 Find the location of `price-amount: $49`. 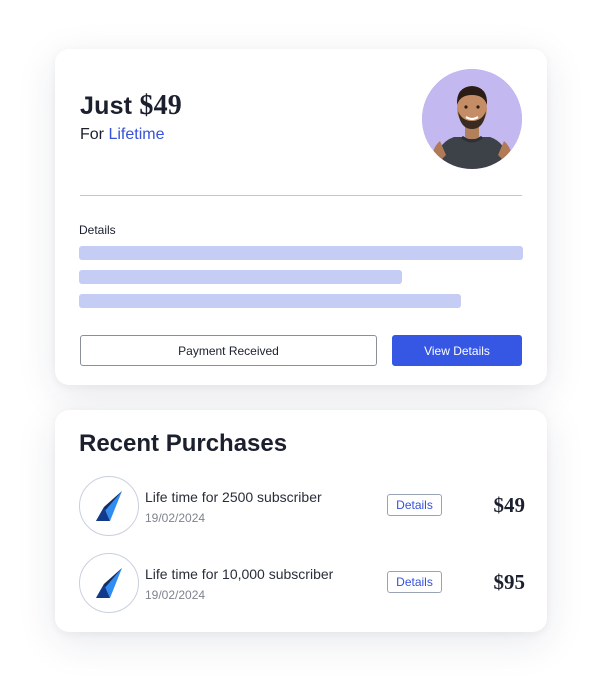

price-amount: $49 is located at coordinates (160, 105).